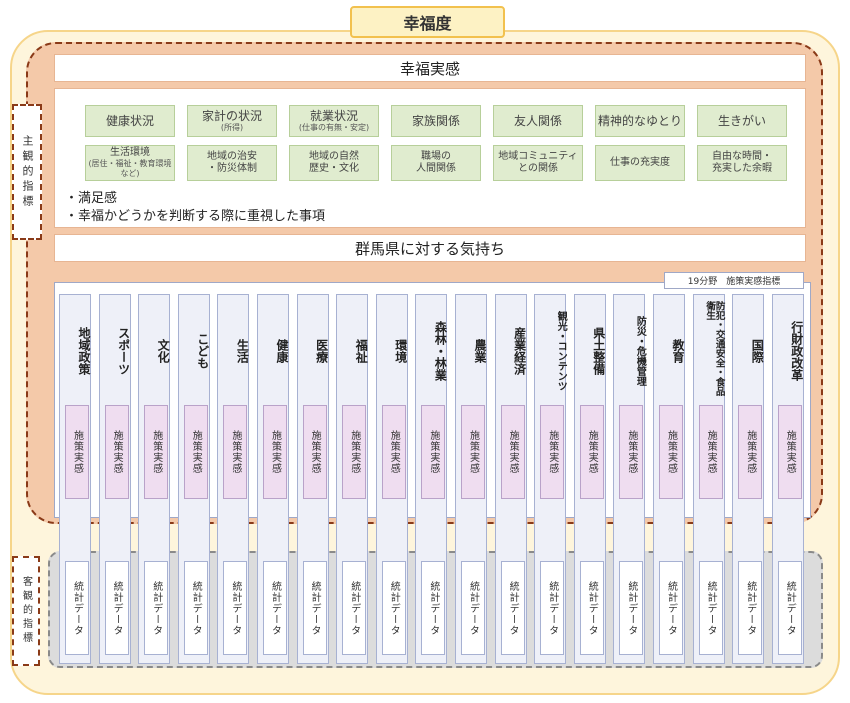 This screenshot has width=850, height=703. I want to click on field-column: 県土整備 施策実感 統計データ, so click(589, 479).